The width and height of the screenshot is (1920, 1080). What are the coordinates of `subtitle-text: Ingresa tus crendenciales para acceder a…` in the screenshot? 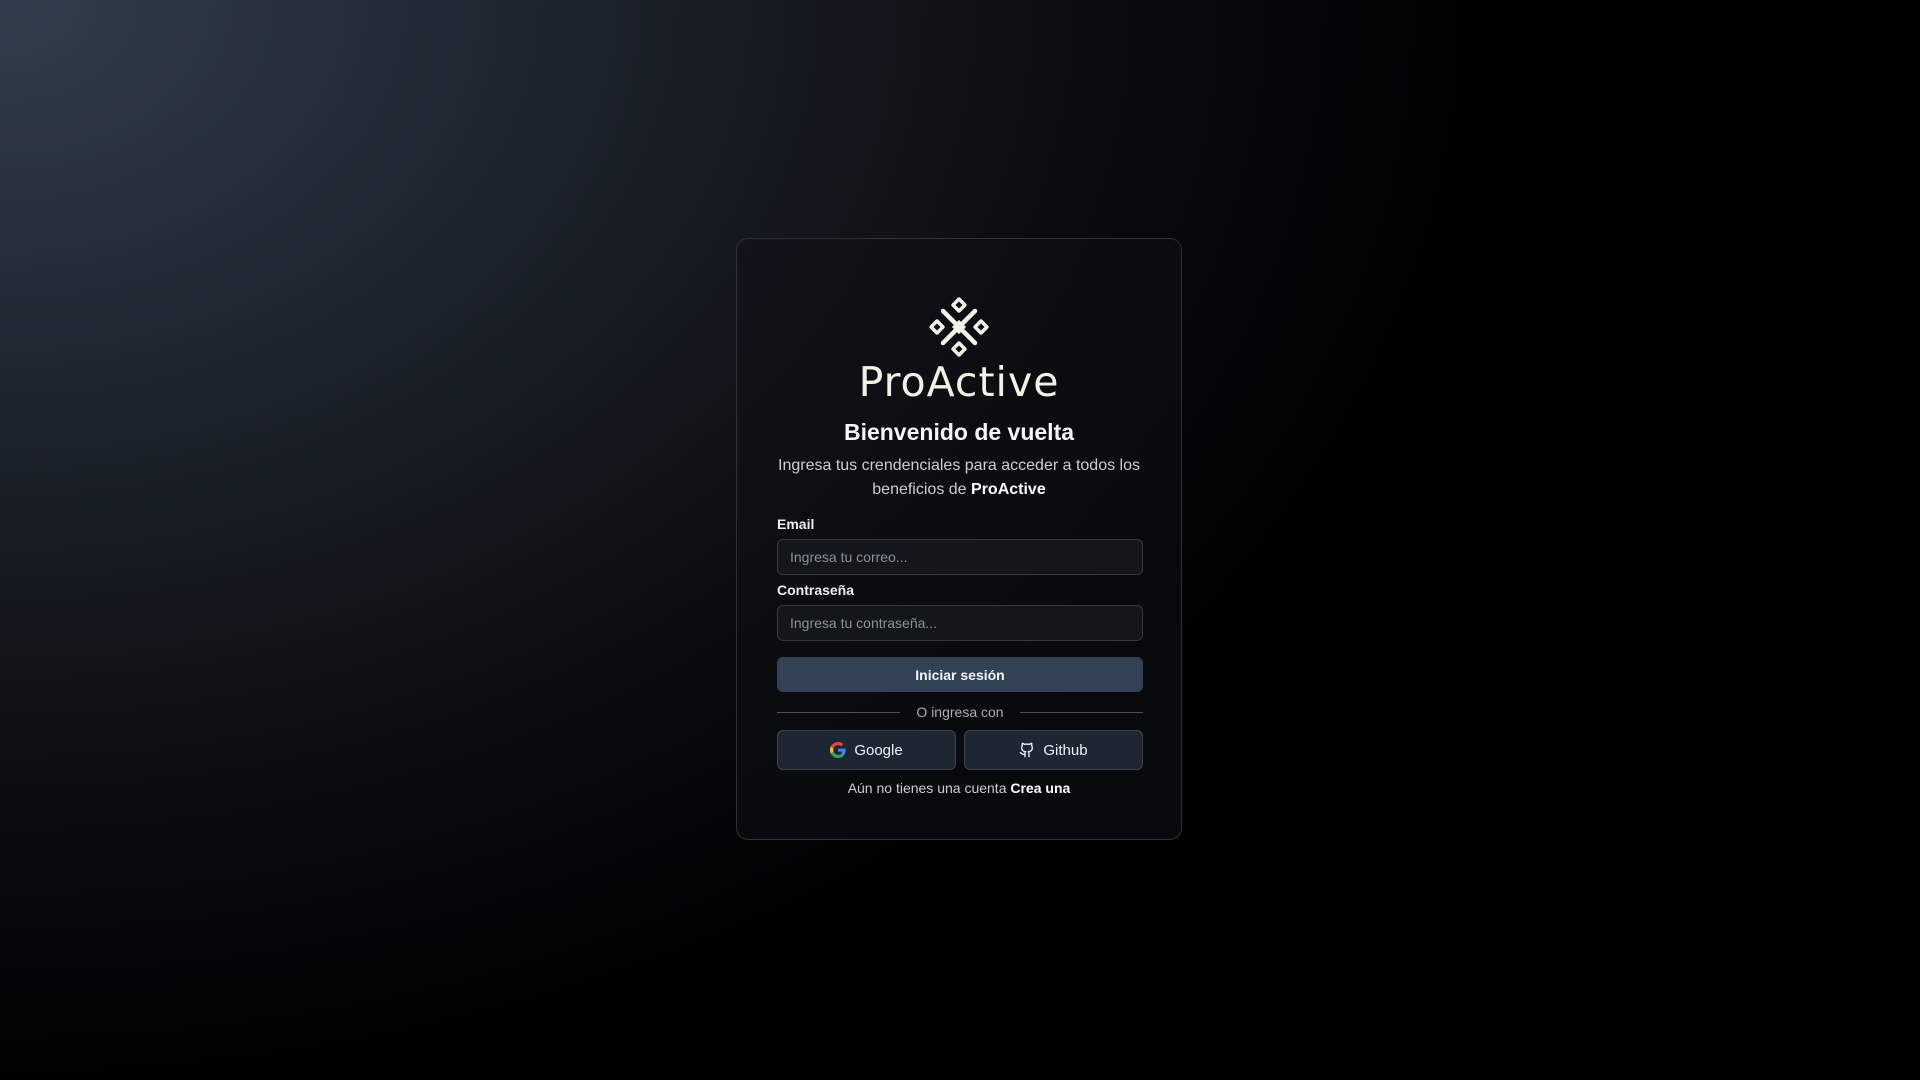 It's located at (959, 477).